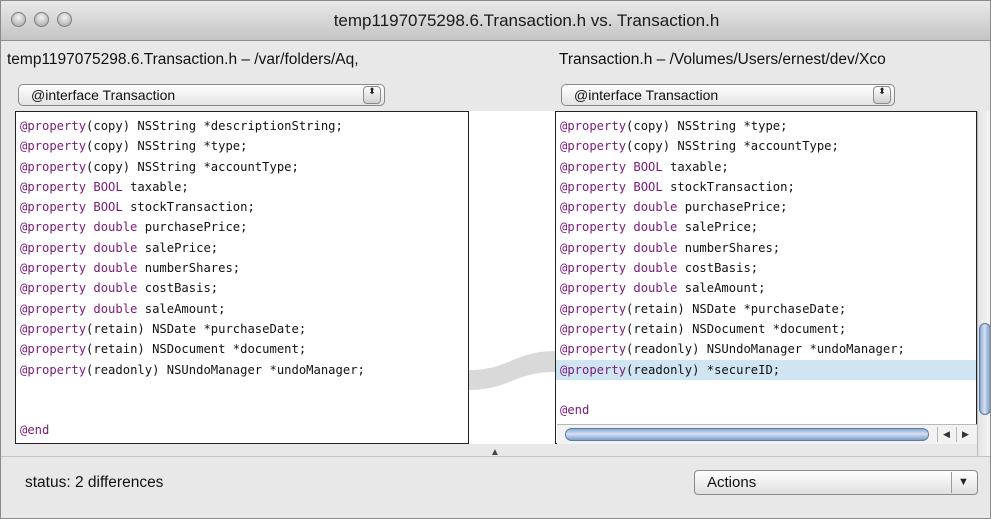 Image resolution: width=991 pixels, height=519 pixels. What do you see at coordinates (732, 482) in the screenshot?
I see `actions-label: Actions` at bounding box center [732, 482].